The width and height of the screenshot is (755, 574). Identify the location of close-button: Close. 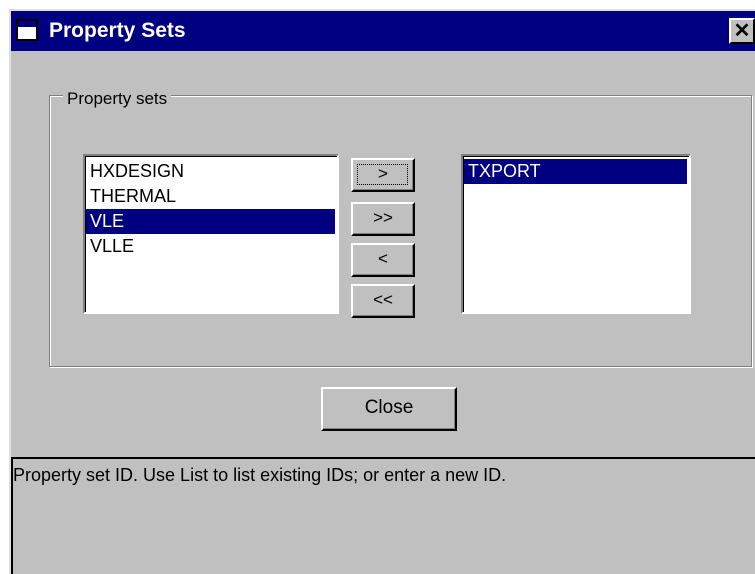
(389, 409).